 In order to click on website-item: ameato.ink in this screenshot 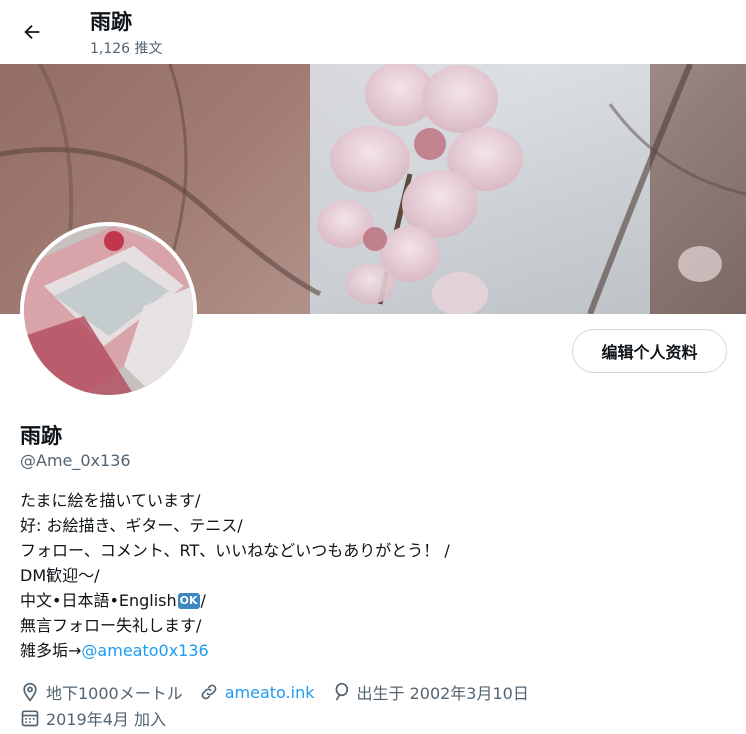, I will do `click(257, 692)`.